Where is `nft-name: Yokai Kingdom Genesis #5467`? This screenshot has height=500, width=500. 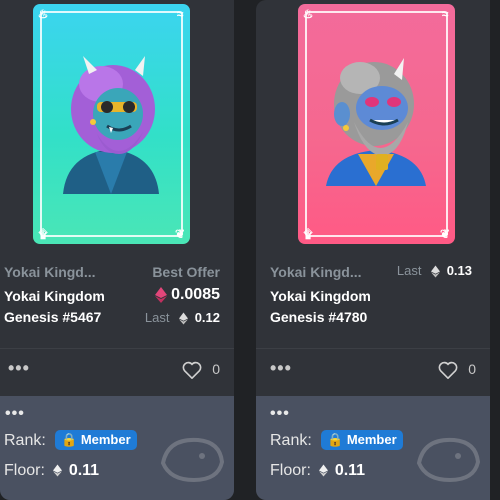 nft-name: Yokai Kingdom Genesis #5467 is located at coordinates (69, 307).